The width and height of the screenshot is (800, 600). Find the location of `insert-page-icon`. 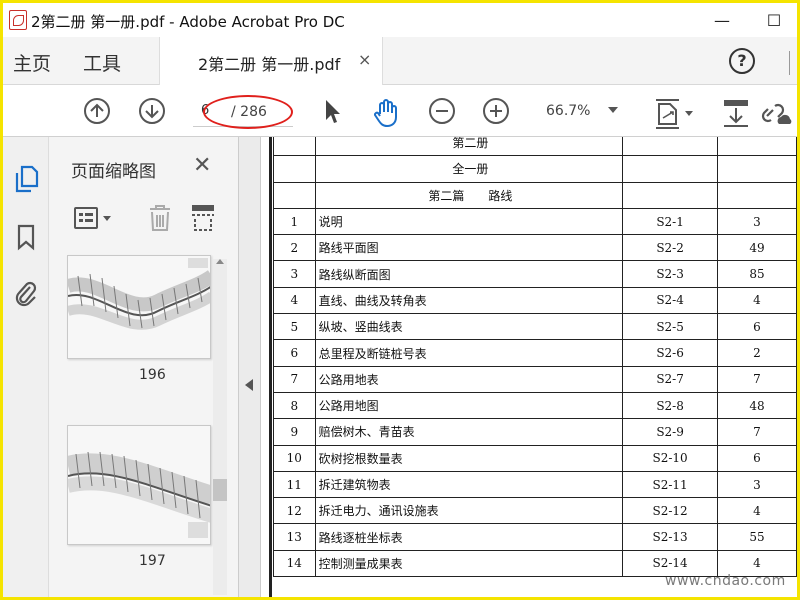

insert-page-icon is located at coordinates (203, 218).